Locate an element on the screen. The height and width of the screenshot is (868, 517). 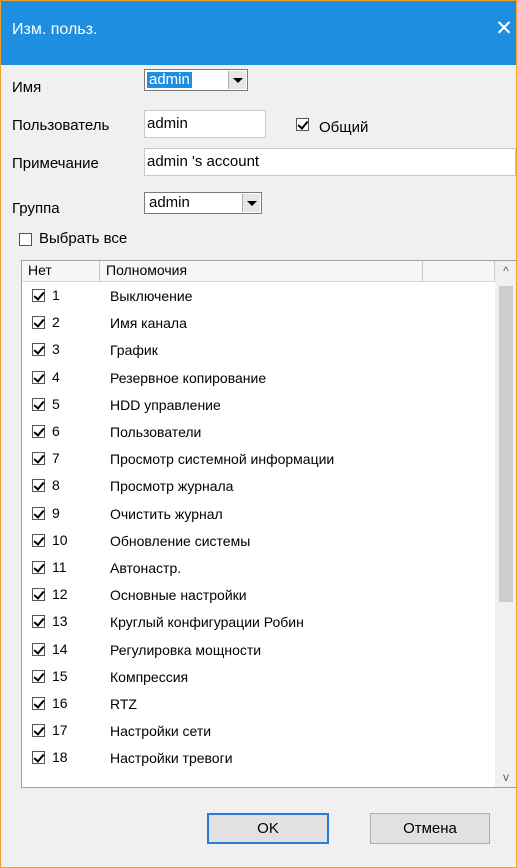
list-item: 3 График is located at coordinates (258, 350).